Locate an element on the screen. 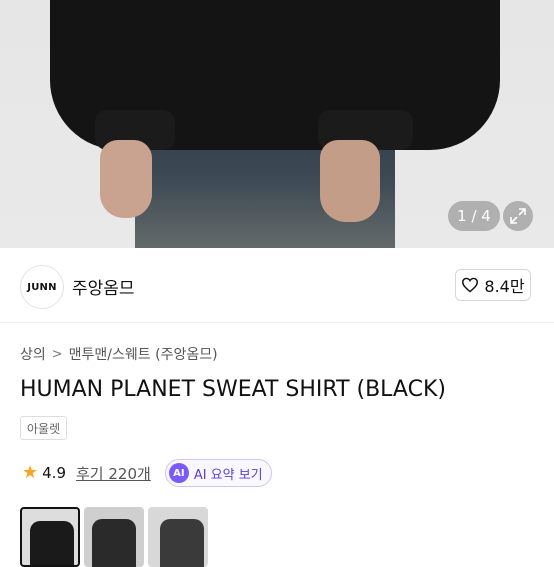  breadcrumb: 상의 > 맨투맨/스웨트 (주앙옴므) is located at coordinates (119, 354).